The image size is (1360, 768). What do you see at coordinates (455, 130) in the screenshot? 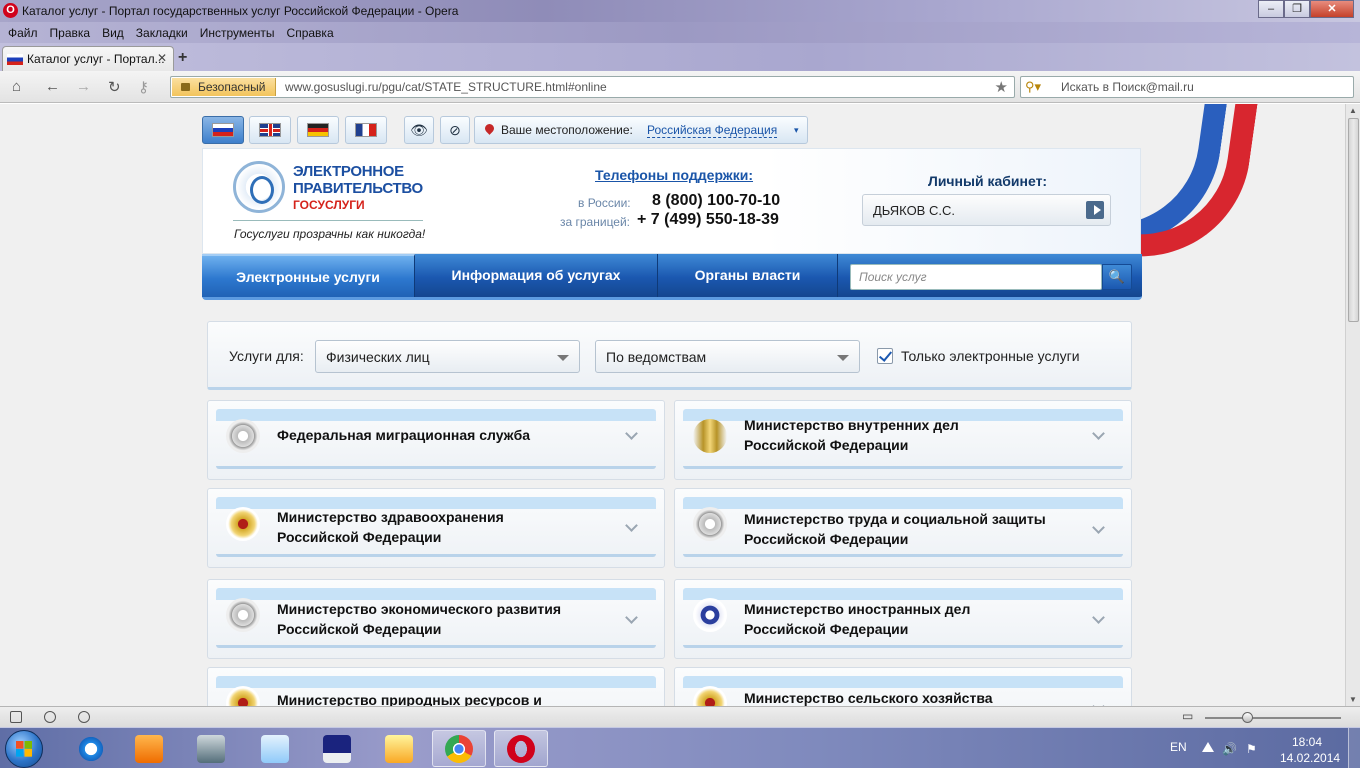
I see `compass-icon: ⊘` at bounding box center [455, 130].